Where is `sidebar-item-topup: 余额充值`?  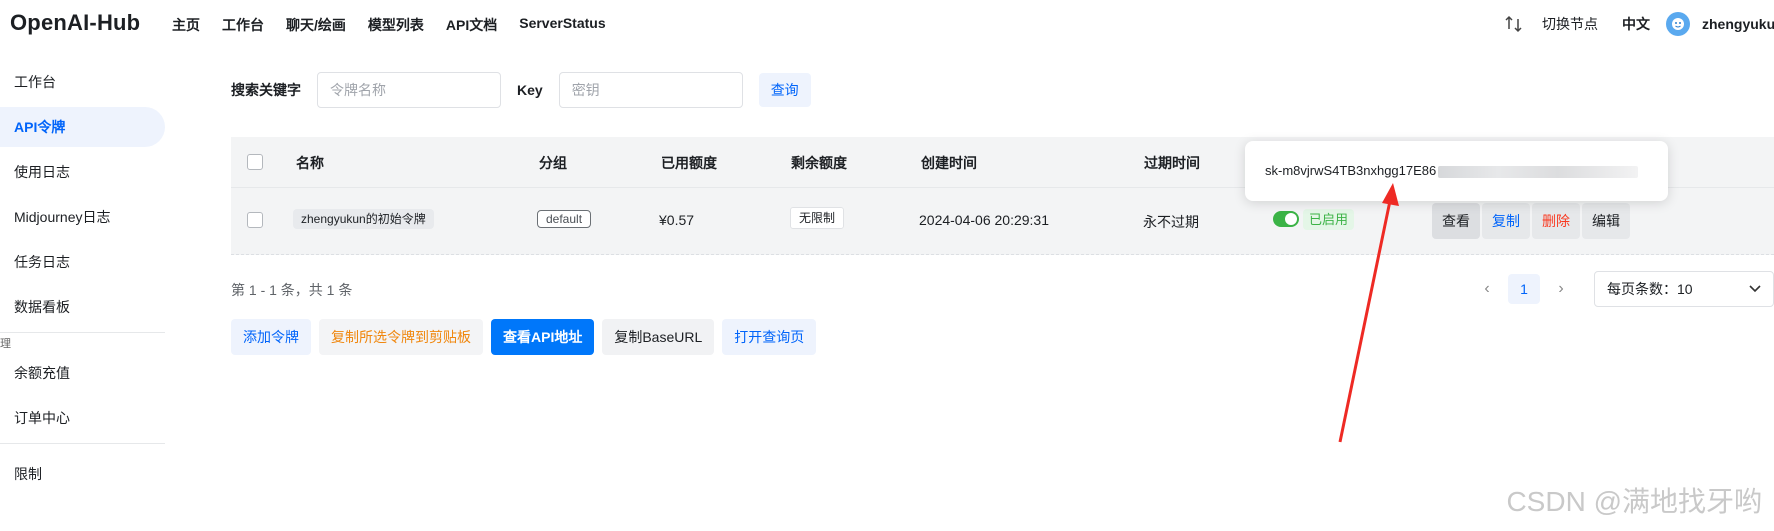 sidebar-item-topup: 余额充值 is located at coordinates (82, 373).